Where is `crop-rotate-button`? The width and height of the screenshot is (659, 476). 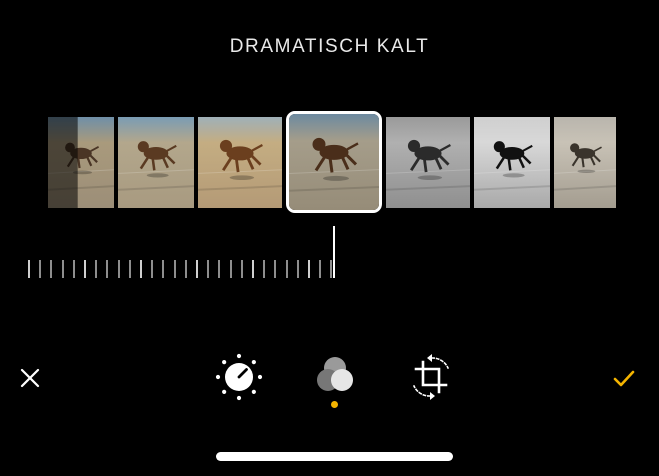 crop-rotate-button is located at coordinates (431, 377).